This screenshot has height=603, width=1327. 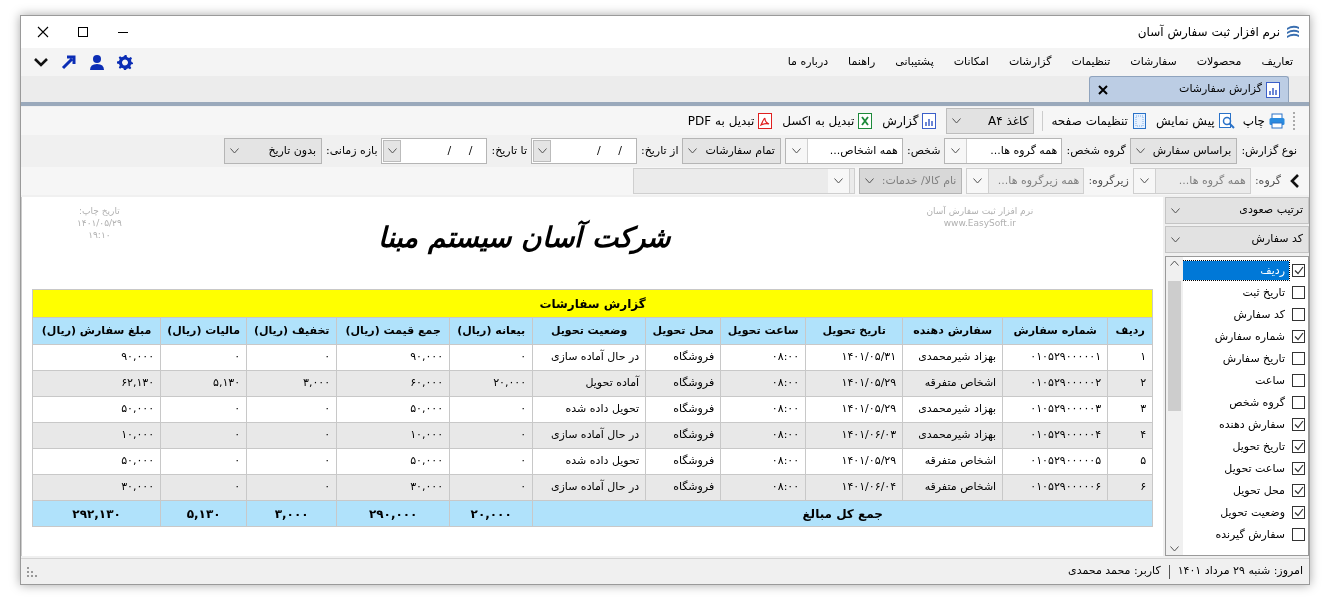 I want to click on column-option: سفارش دهنده, so click(x=1236, y=424).